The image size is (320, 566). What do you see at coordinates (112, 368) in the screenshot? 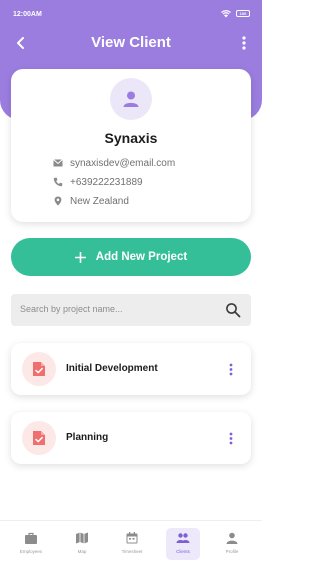
I see `project-name: Initial Development` at bounding box center [112, 368].